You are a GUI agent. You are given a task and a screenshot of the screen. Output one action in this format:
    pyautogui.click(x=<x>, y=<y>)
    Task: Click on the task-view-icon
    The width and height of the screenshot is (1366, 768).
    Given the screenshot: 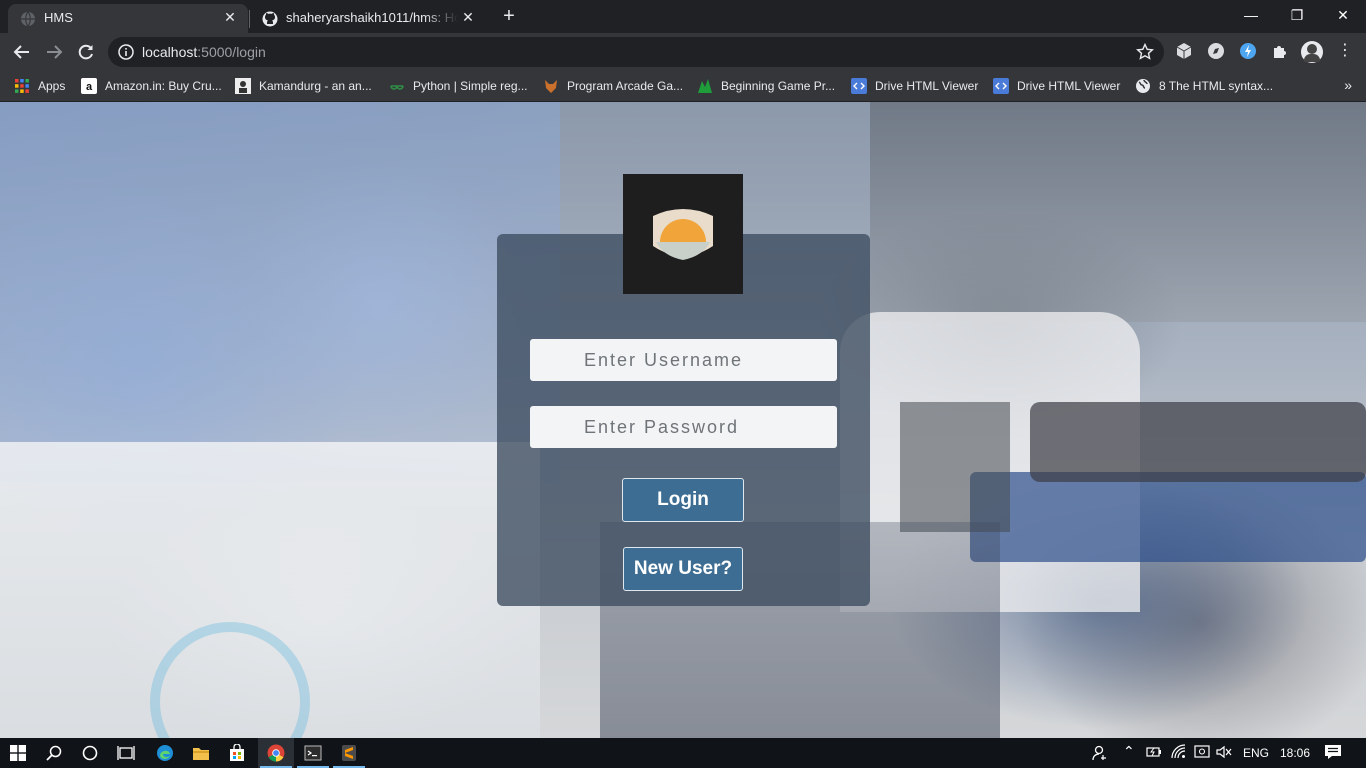 What is the action you would take?
    pyautogui.click(x=126, y=753)
    